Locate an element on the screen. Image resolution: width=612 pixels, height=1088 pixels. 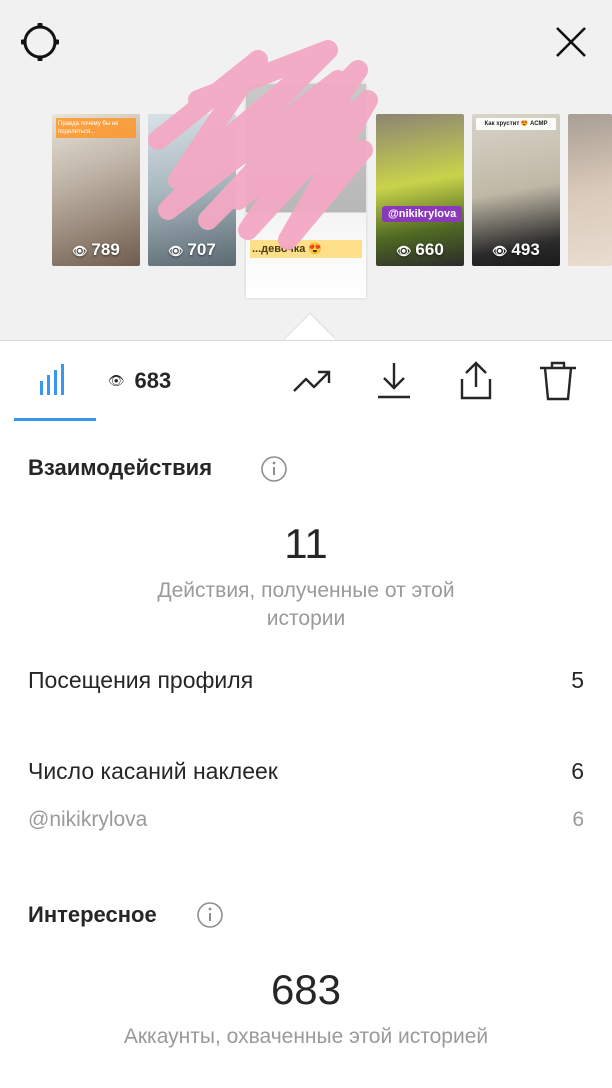
metric-value-profile-visits: 5 is located at coordinates (577, 680).